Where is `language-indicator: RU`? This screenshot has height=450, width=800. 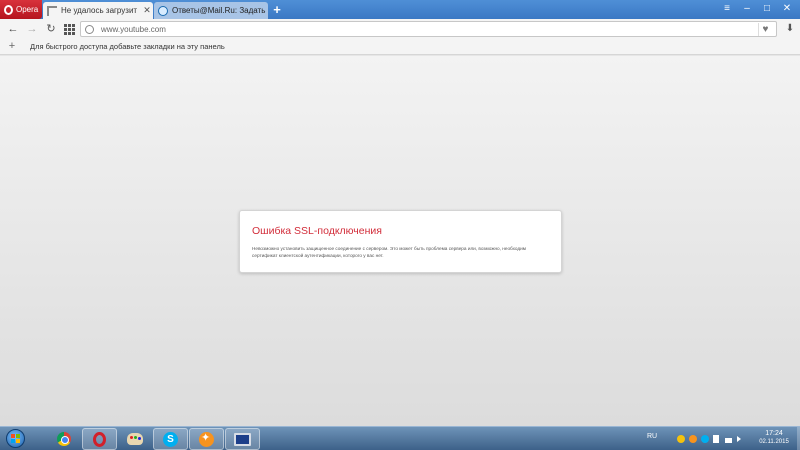
language-indicator: RU is located at coordinates (652, 436).